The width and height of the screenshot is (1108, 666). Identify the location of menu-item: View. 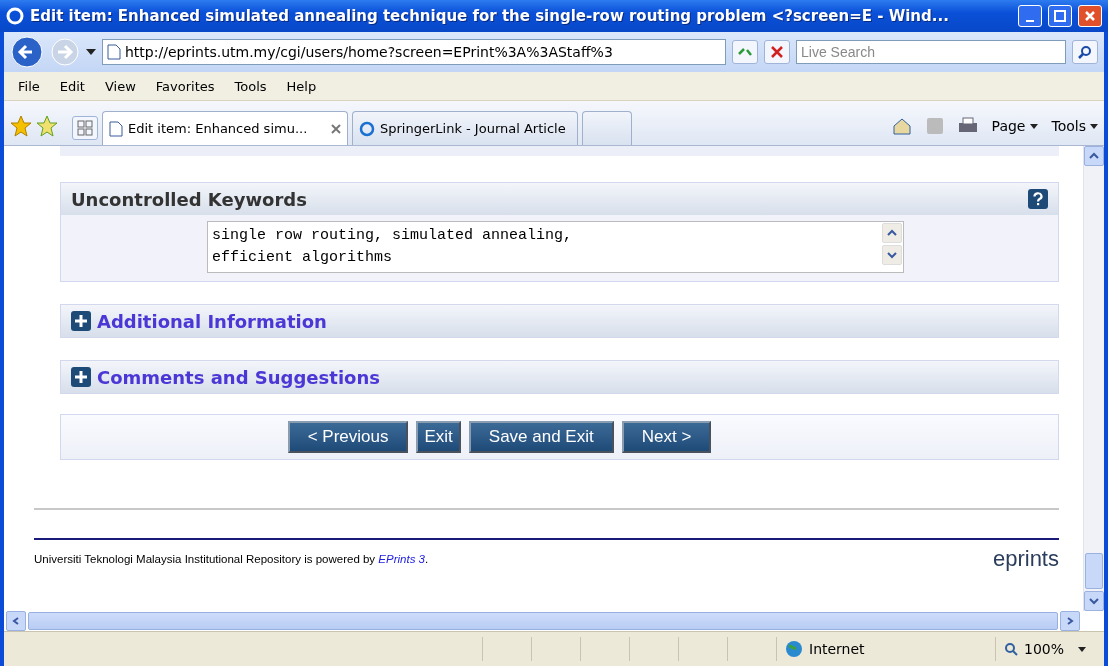
(120, 86).